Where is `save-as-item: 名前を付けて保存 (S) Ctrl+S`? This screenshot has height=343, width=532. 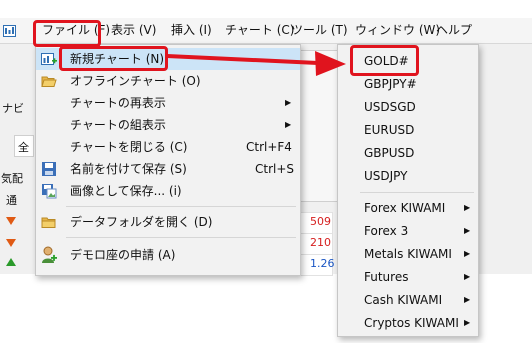
save-as-item: 名前を付けて保存 (S) Ctrl+S is located at coordinates (168, 169).